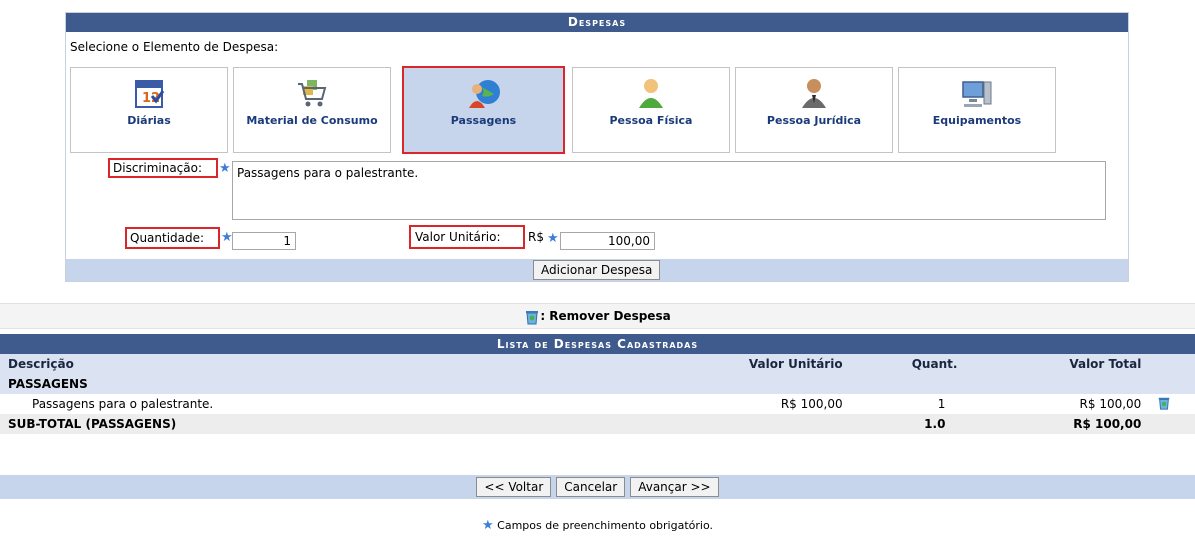 The image size is (1195, 538). What do you see at coordinates (1107, 424) in the screenshot?
I see `subtotal-valor-total: R$ 100,00` at bounding box center [1107, 424].